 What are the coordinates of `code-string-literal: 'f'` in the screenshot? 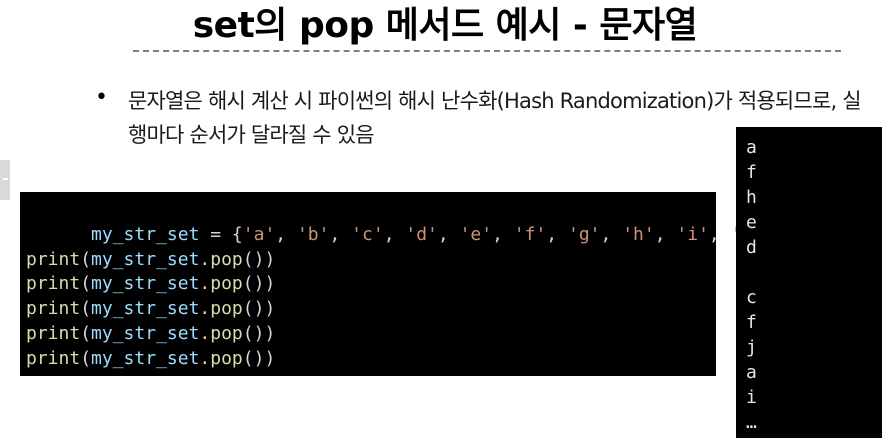 It's located at (530, 234).